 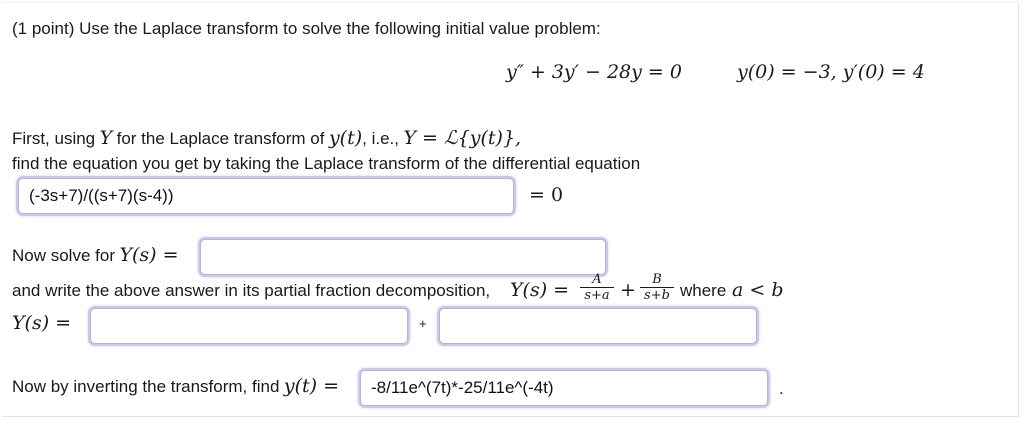 I want to click on Ys-label: Y(s) =, so click(x=149, y=255).